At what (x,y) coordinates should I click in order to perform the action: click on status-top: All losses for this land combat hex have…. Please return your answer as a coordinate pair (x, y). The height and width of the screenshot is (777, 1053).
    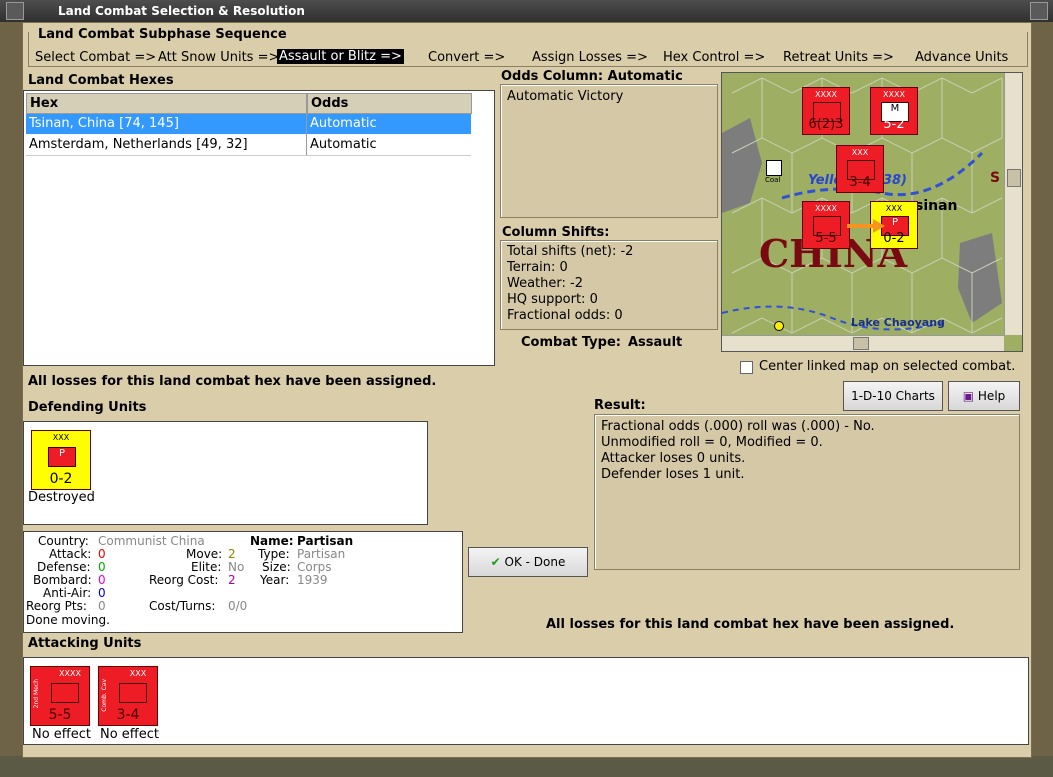
    Looking at the image, I should click on (232, 381).